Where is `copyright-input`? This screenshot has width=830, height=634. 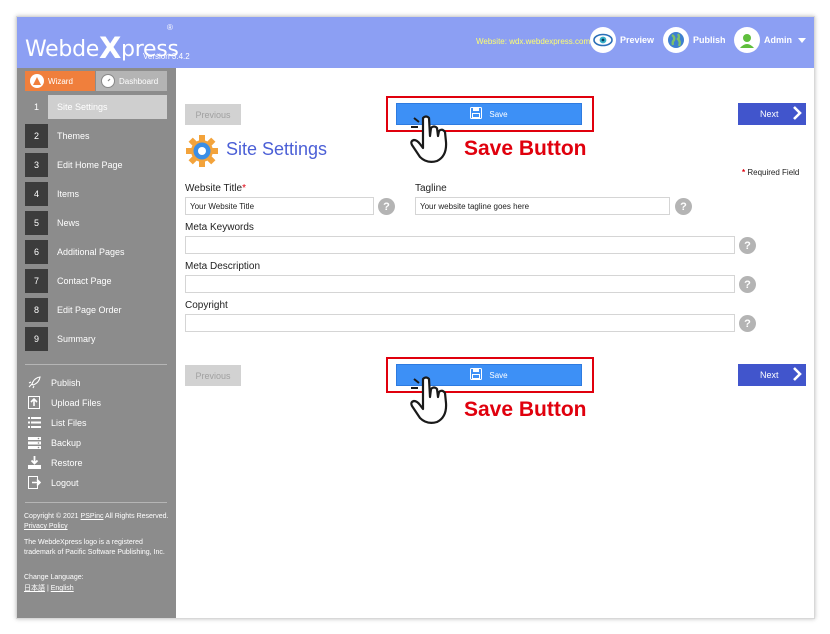 copyright-input is located at coordinates (460, 323).